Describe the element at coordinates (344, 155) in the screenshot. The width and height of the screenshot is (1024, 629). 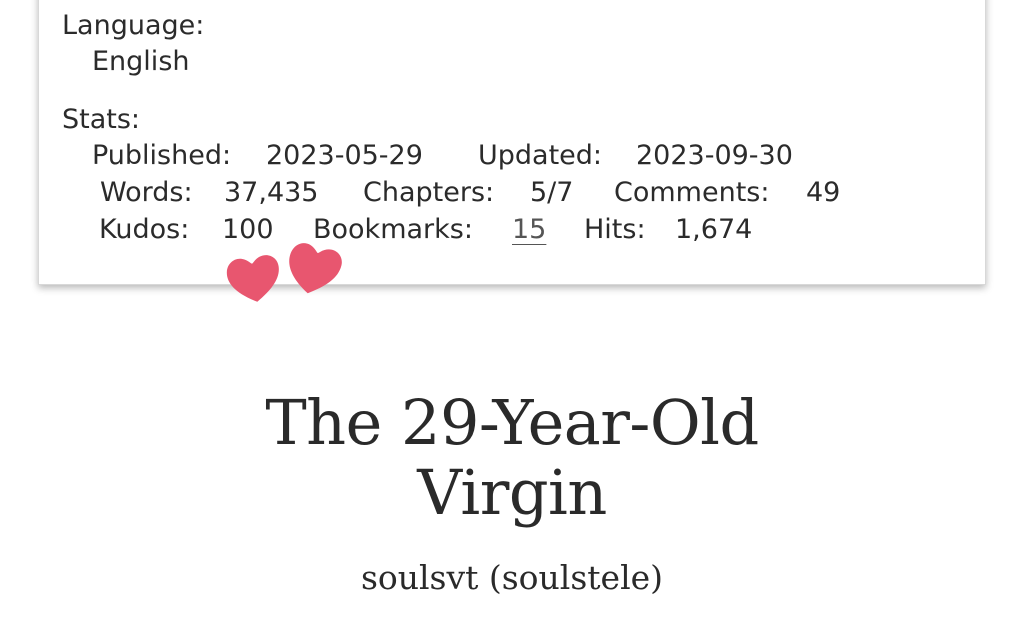
I see `published-value: 2023-05-29` at that location.